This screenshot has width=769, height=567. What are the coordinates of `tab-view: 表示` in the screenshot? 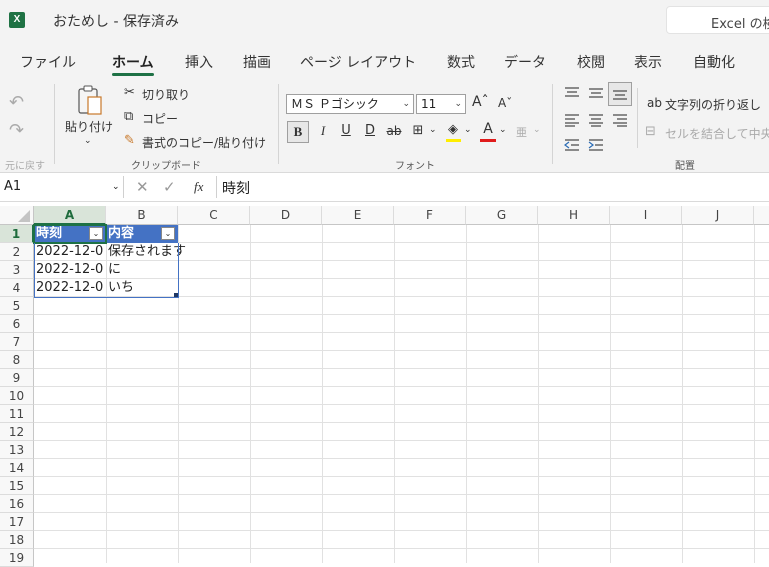 It's located at (648, 62).